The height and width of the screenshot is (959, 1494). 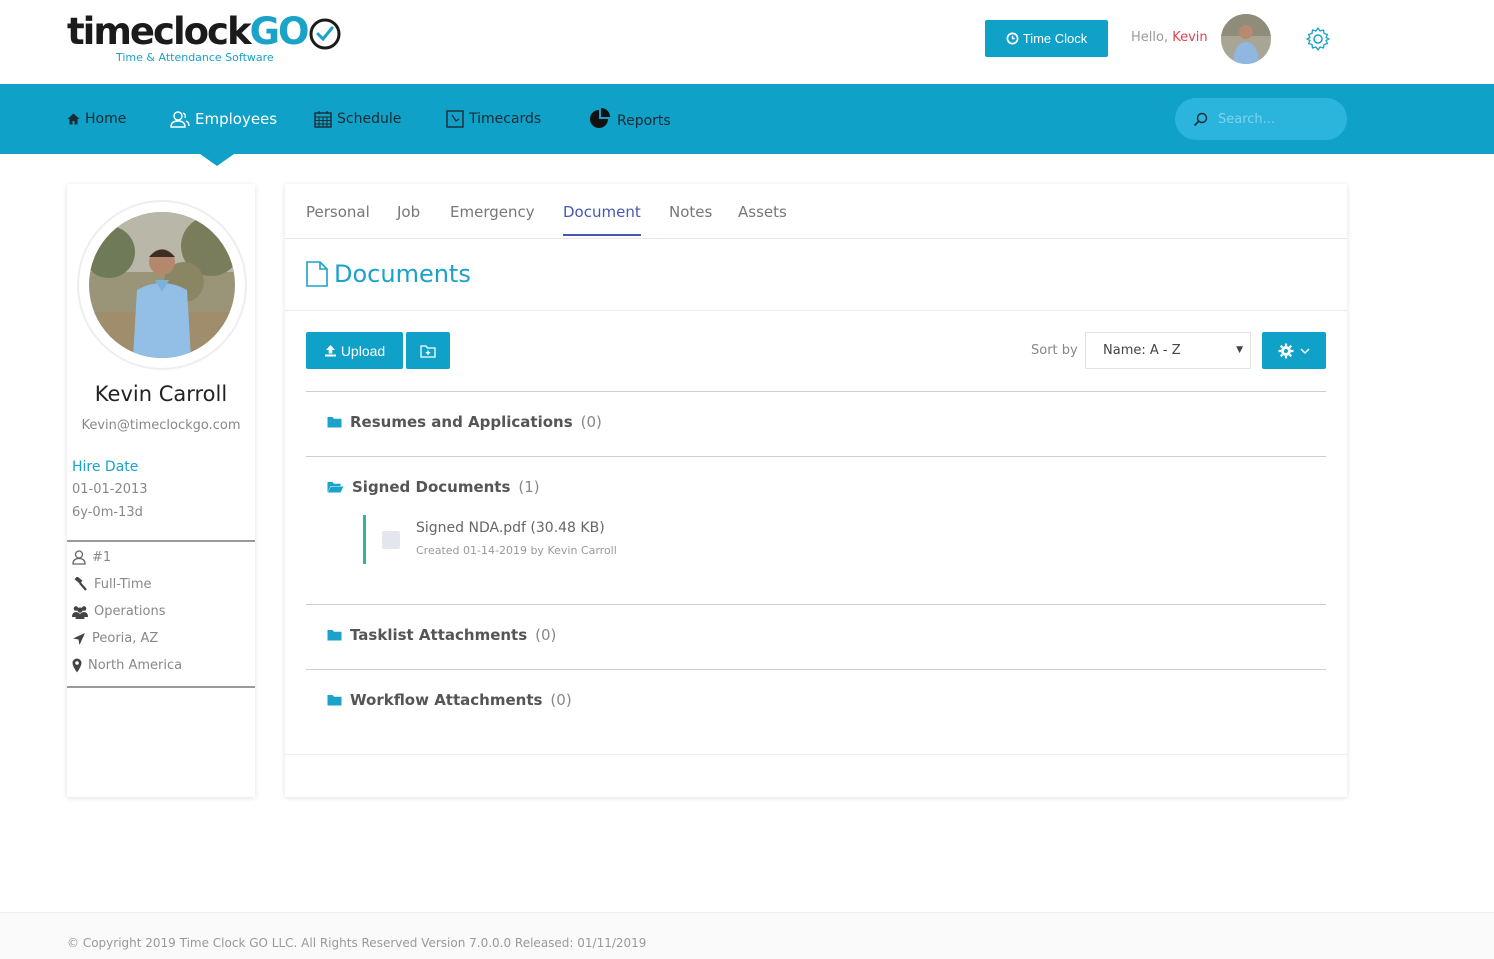 What do you see at coordinates (439, 635) in the screenshot?
I see `folder-name: Tasklist Attachments` at bounding box center [439, 635].